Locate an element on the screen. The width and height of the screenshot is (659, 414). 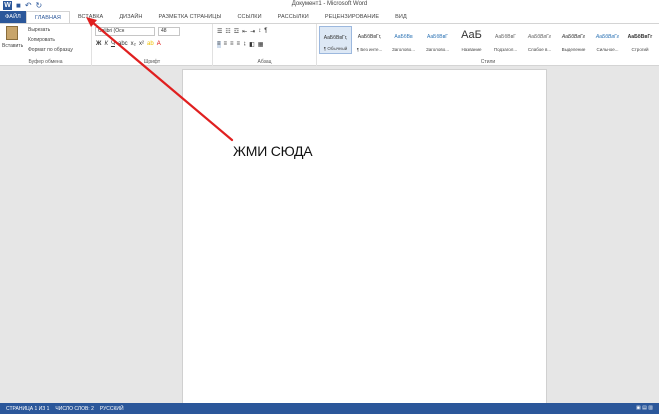
align-center-icon: ≡ is located at coordinates (226, 44).